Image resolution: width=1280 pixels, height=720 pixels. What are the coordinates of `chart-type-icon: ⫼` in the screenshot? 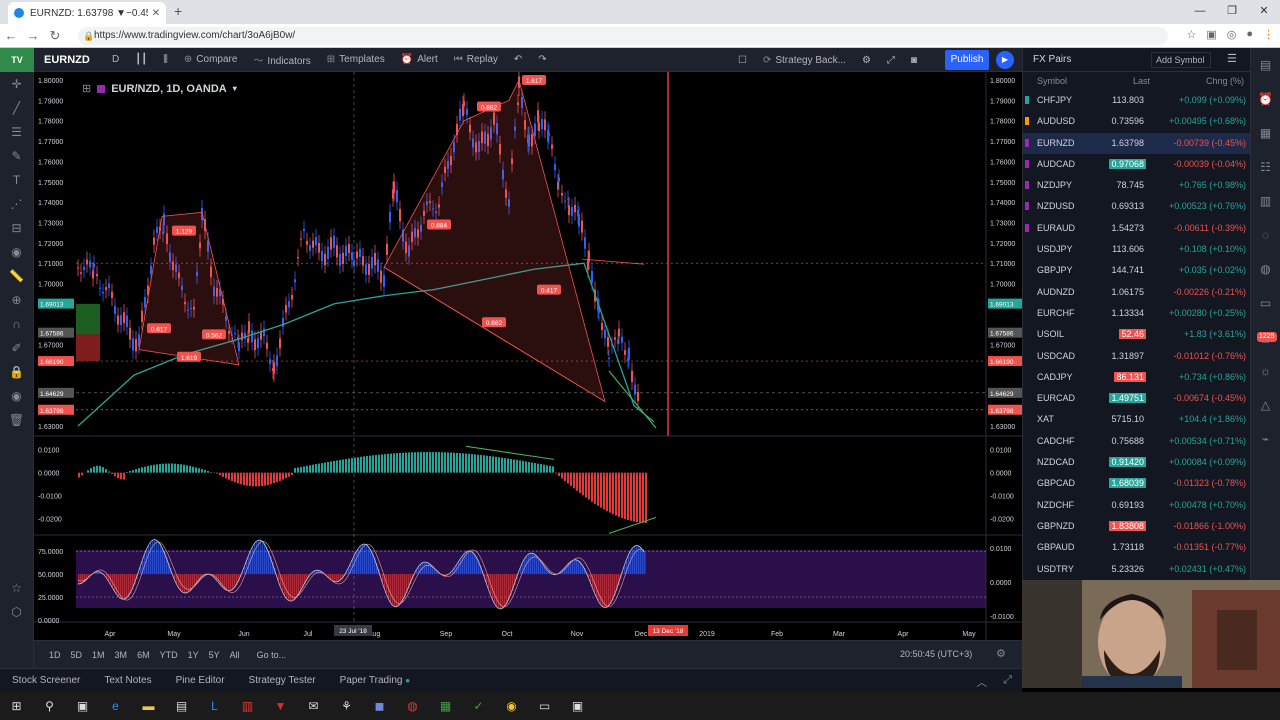 It's located at (165, 59).